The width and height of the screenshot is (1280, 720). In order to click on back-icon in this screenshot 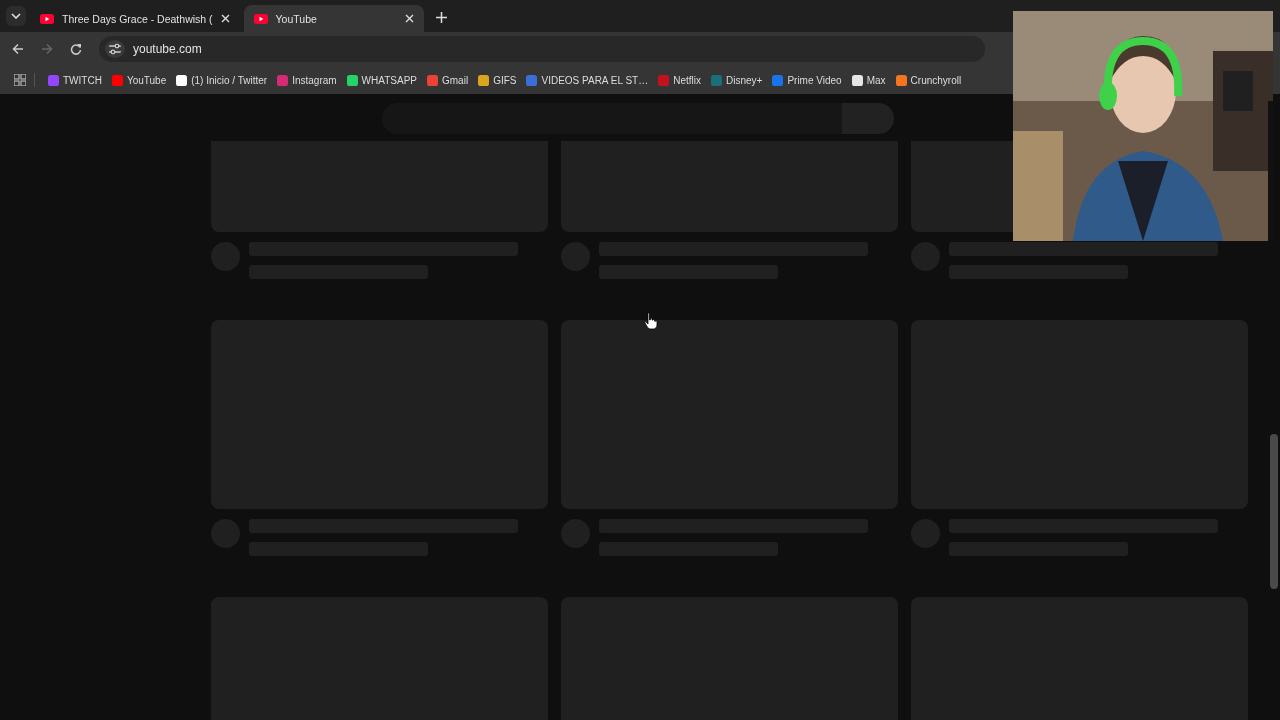, I will do `click(18, 49)`.